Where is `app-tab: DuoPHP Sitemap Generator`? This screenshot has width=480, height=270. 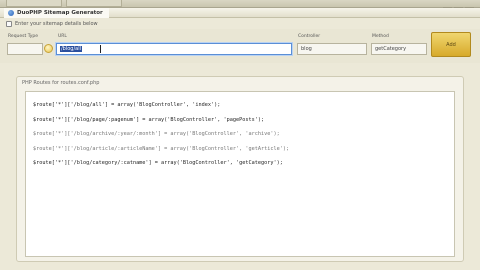 app-tab: DuoPHP Sitemap Generator is located at coordinates (56, 13).